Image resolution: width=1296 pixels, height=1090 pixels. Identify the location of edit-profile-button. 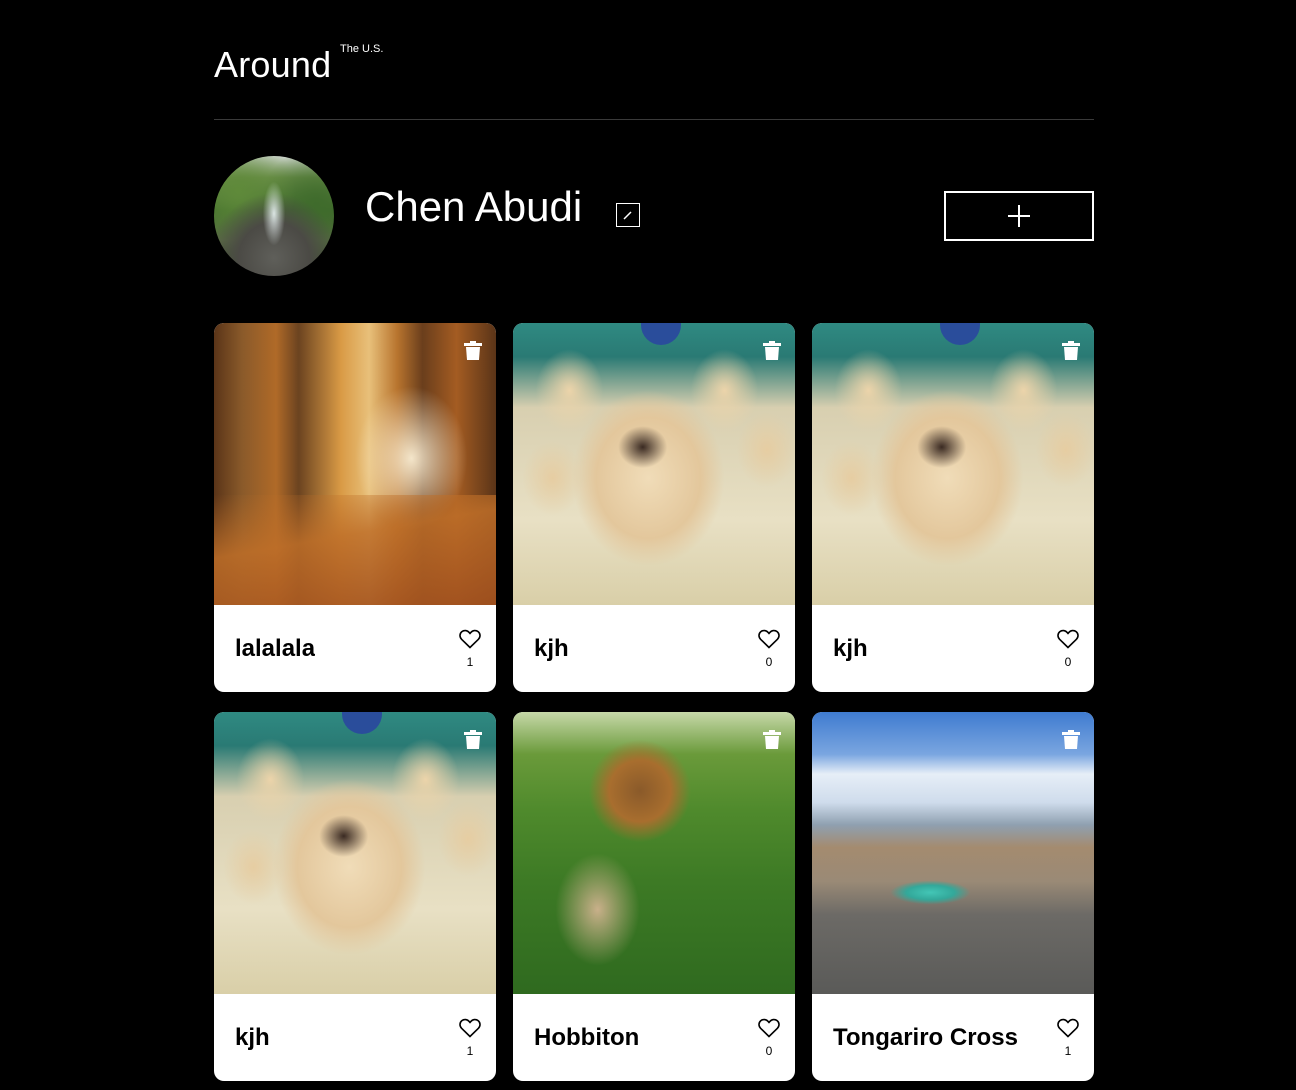
(628, 215).